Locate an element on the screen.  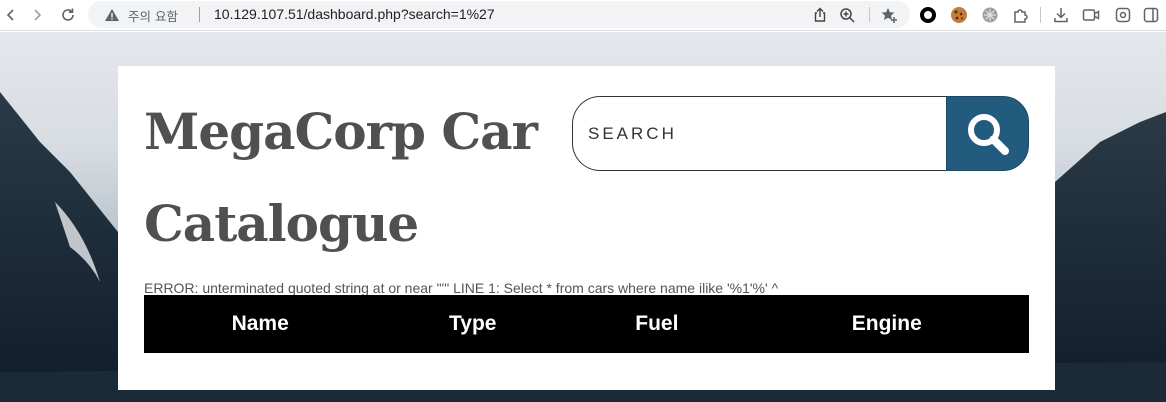
extension-shield-button is located at coordinates (990, 15).